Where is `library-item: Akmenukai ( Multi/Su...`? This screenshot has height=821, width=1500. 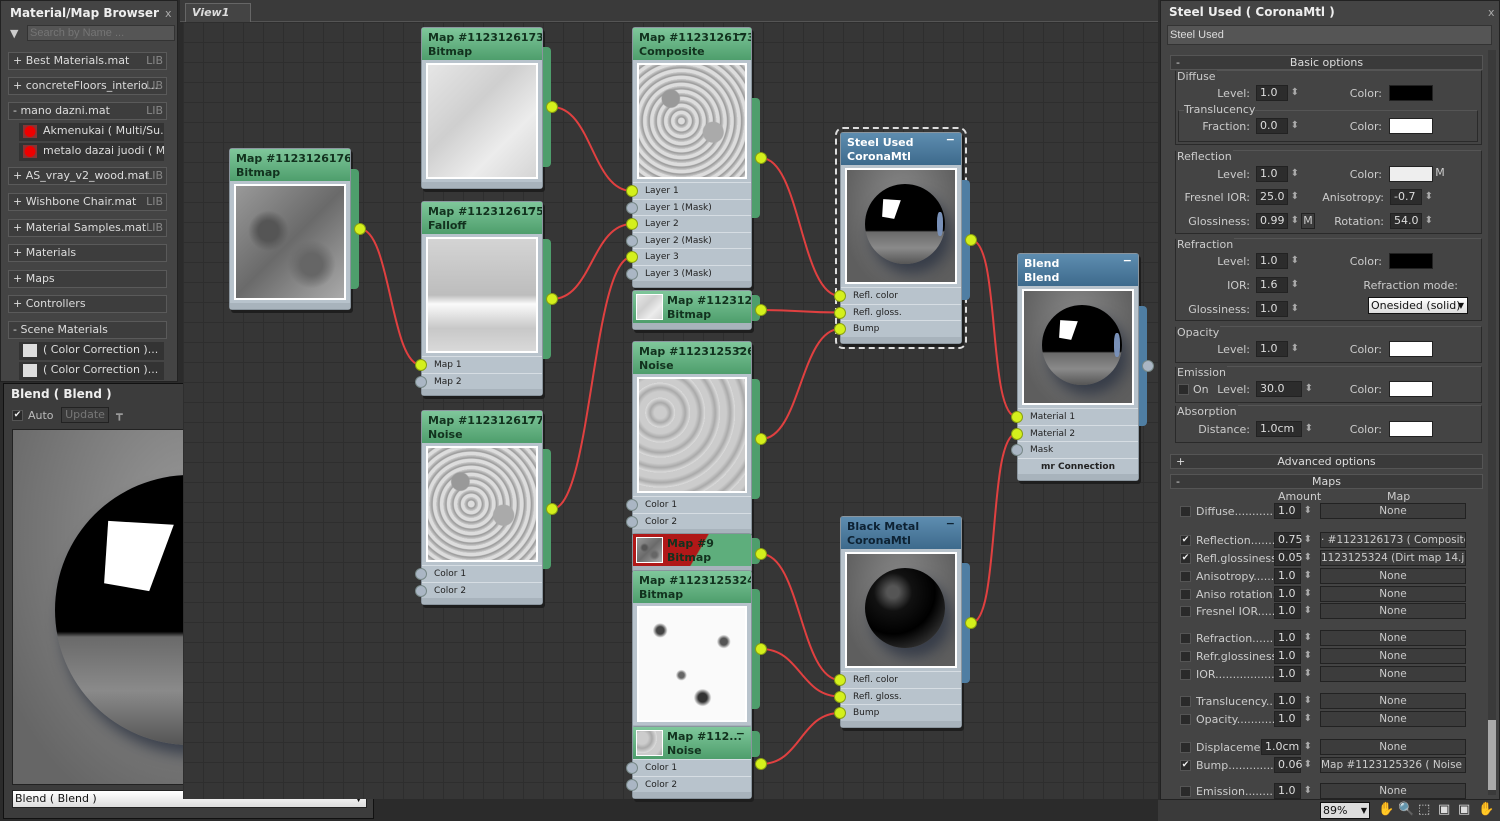
library-item: Akmenukai ( Multi/Su... is located at coordinates (91, 132).